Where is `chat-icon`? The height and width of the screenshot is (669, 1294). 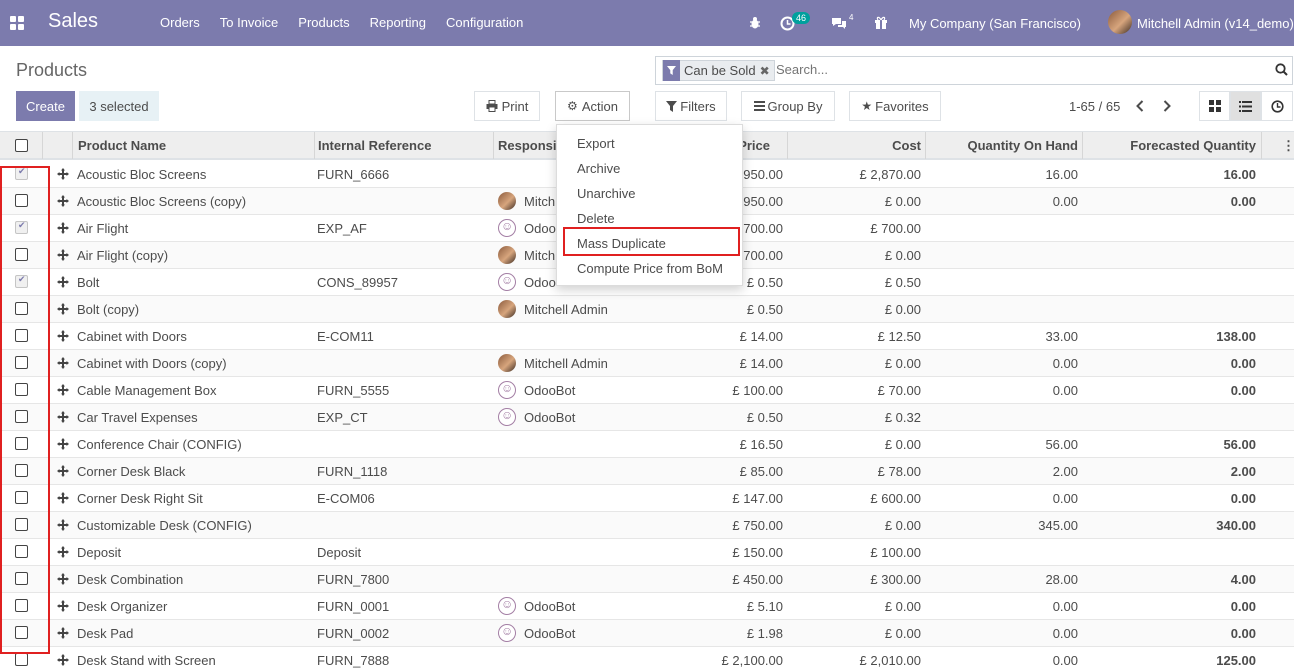 chat-icon is located at coordinates (839, 23).